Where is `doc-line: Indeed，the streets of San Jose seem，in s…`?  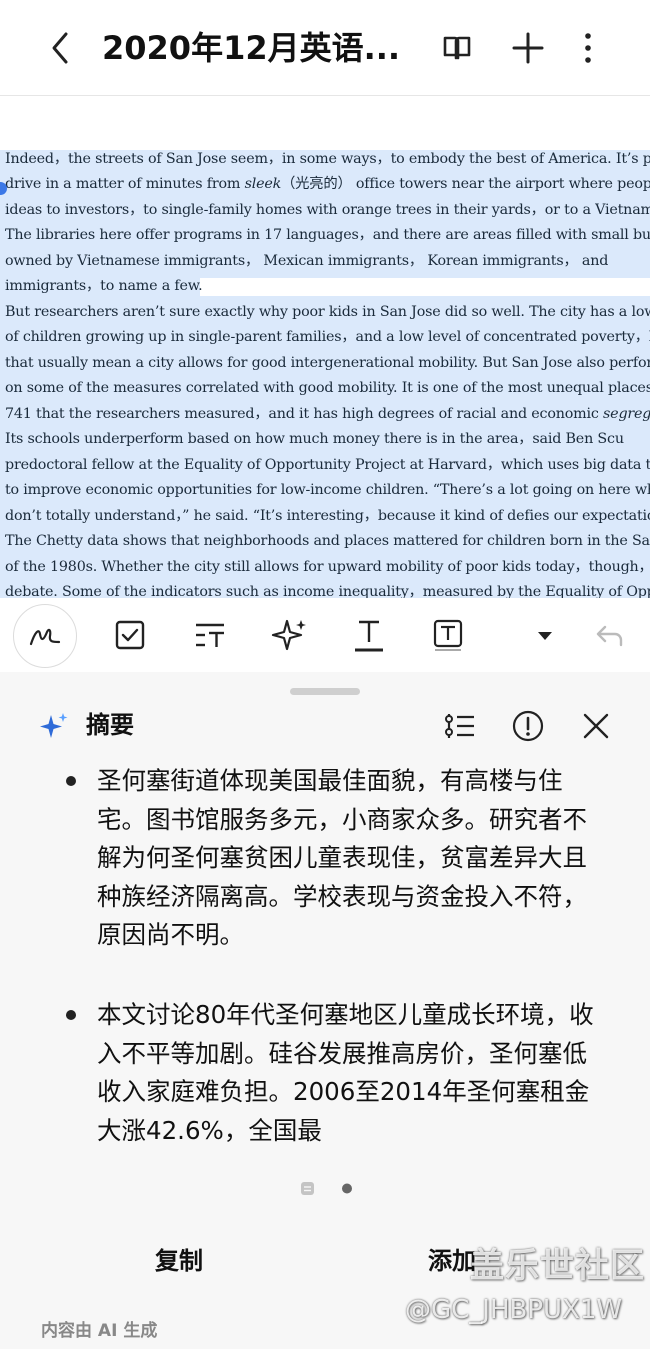
doc-line: Indeed，the streets of San Jose seem，in s… is located at coordinates (327, 159).